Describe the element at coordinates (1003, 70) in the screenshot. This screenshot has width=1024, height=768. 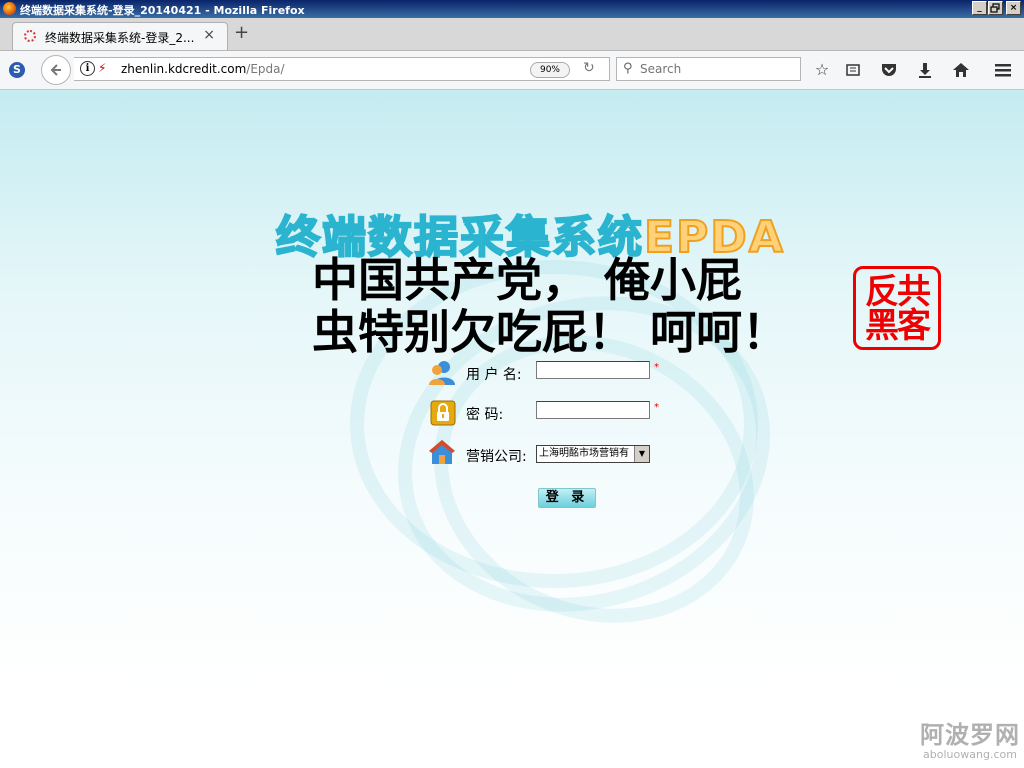
I see `hamburger-menu-icon` at that location.